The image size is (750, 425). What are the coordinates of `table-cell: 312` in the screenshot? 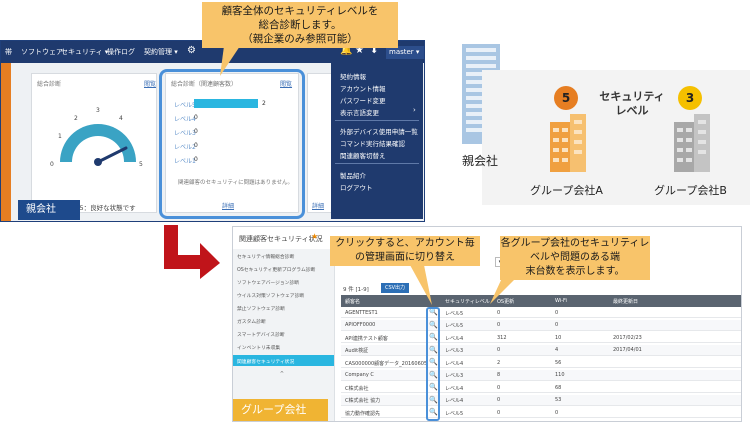 It's located at (502, 337).